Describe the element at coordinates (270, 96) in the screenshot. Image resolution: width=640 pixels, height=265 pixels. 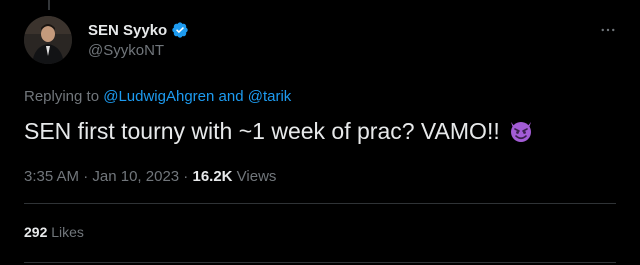
I see `reply-mention-tarik: @tarik` at that location.